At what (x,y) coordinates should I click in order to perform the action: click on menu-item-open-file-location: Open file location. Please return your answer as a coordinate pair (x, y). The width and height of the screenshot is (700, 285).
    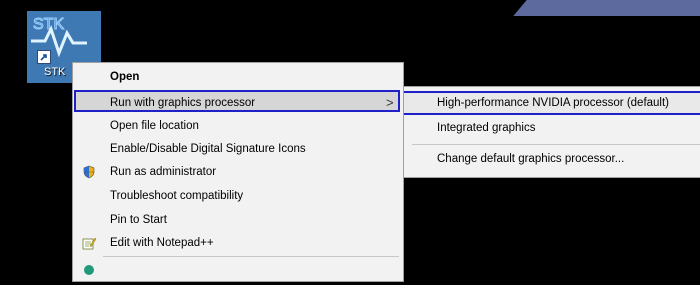
    Looking at the image, I should click on (238, 126).